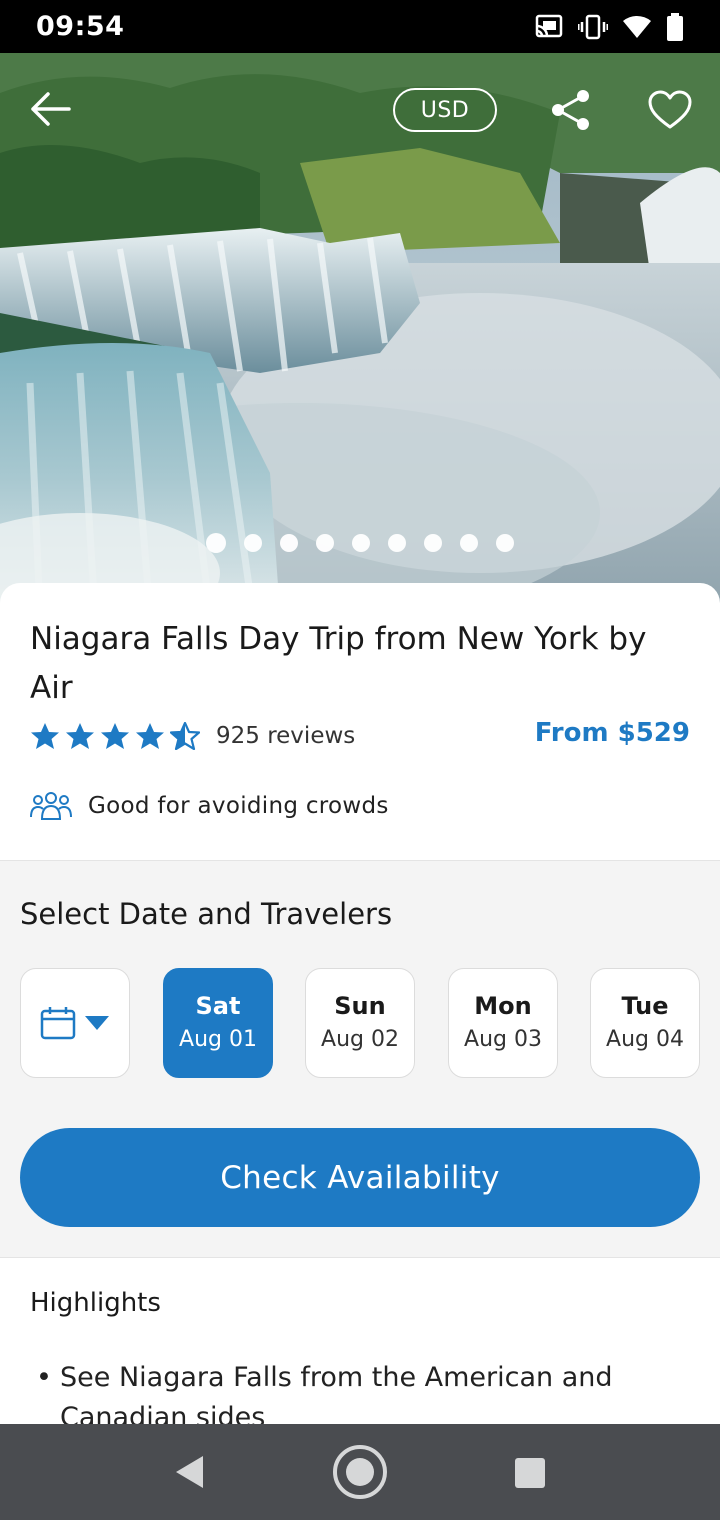 This screenshot has height=1520, width=720. What do you see at coordinates (445, 110) in the screenshot?
I see `currency-button: USD` at bounding box center [445, 110].